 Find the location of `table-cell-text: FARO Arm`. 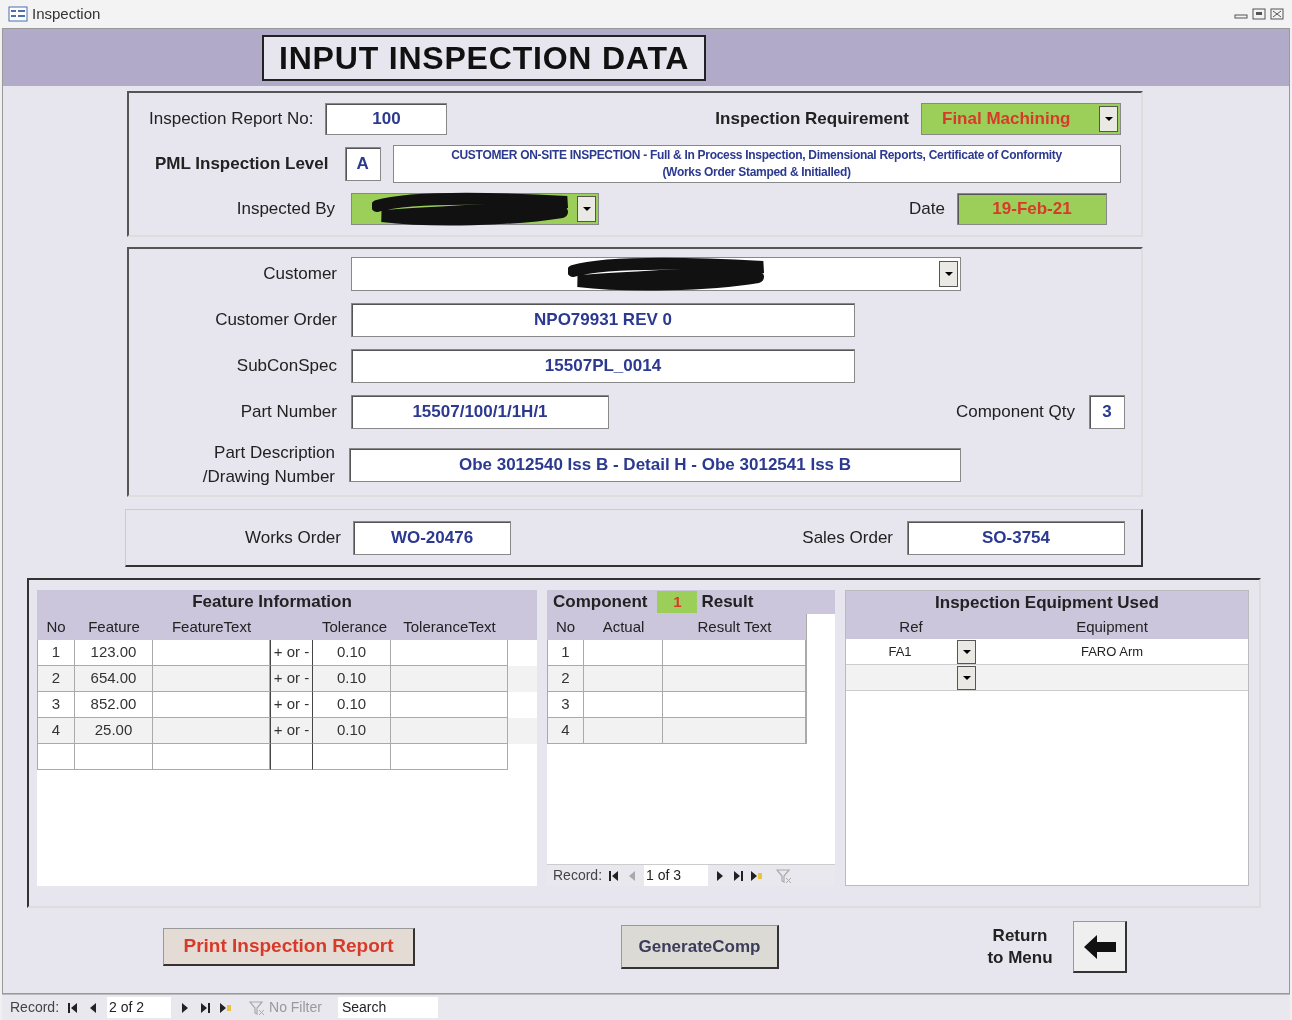

table-cell-text: FARO Arm is located at coordinates (1112, 651).